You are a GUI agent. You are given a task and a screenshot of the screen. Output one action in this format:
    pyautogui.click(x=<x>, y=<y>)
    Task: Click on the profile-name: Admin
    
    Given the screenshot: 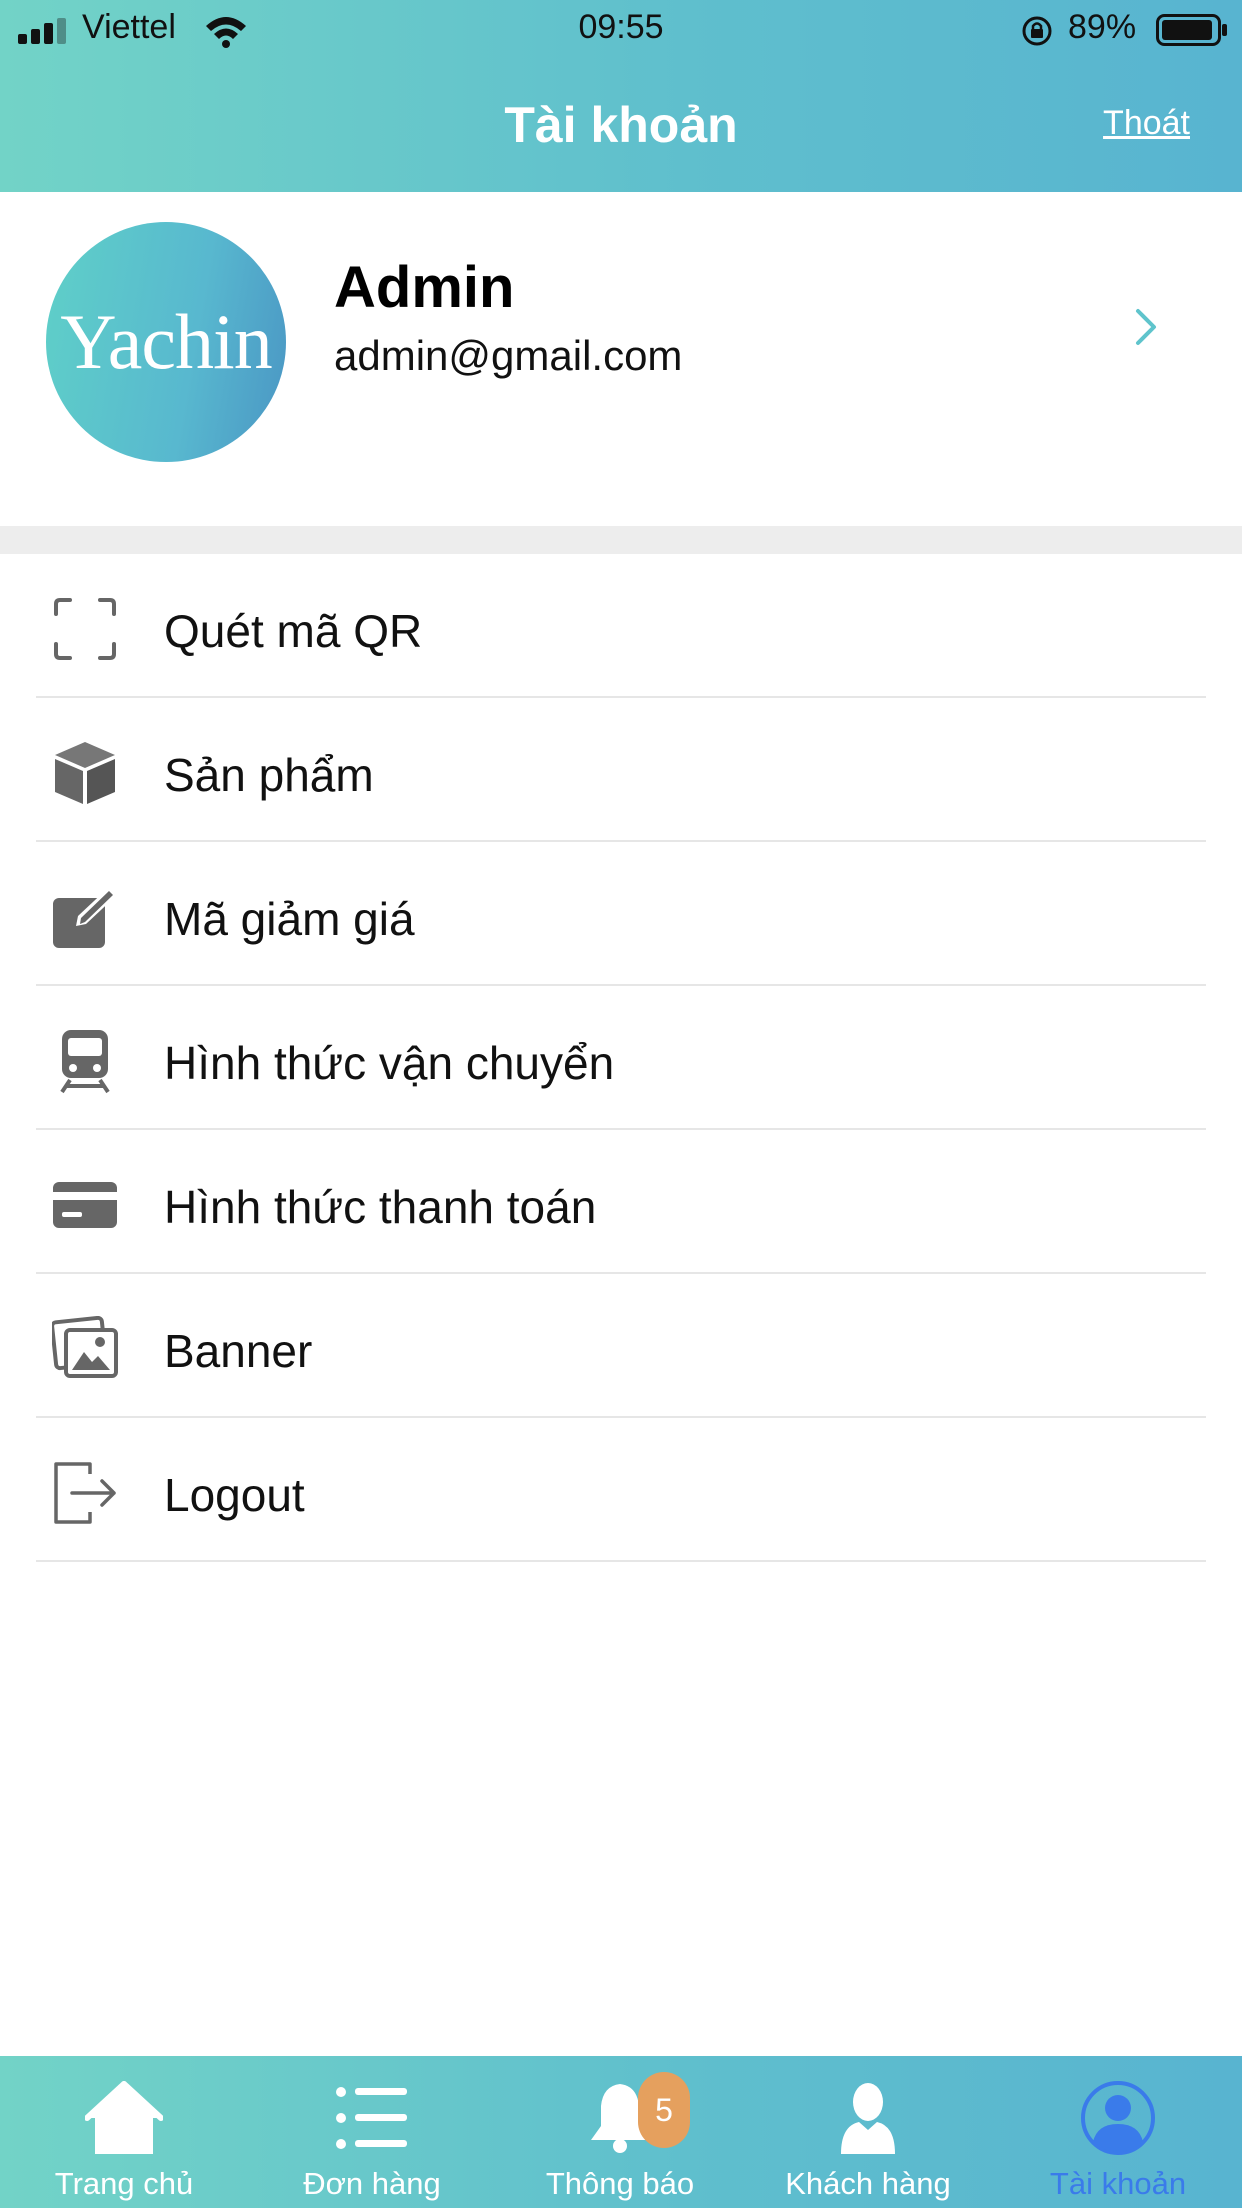 What is the action you would take?
    pyautogui.click(x=424, y=287)
    